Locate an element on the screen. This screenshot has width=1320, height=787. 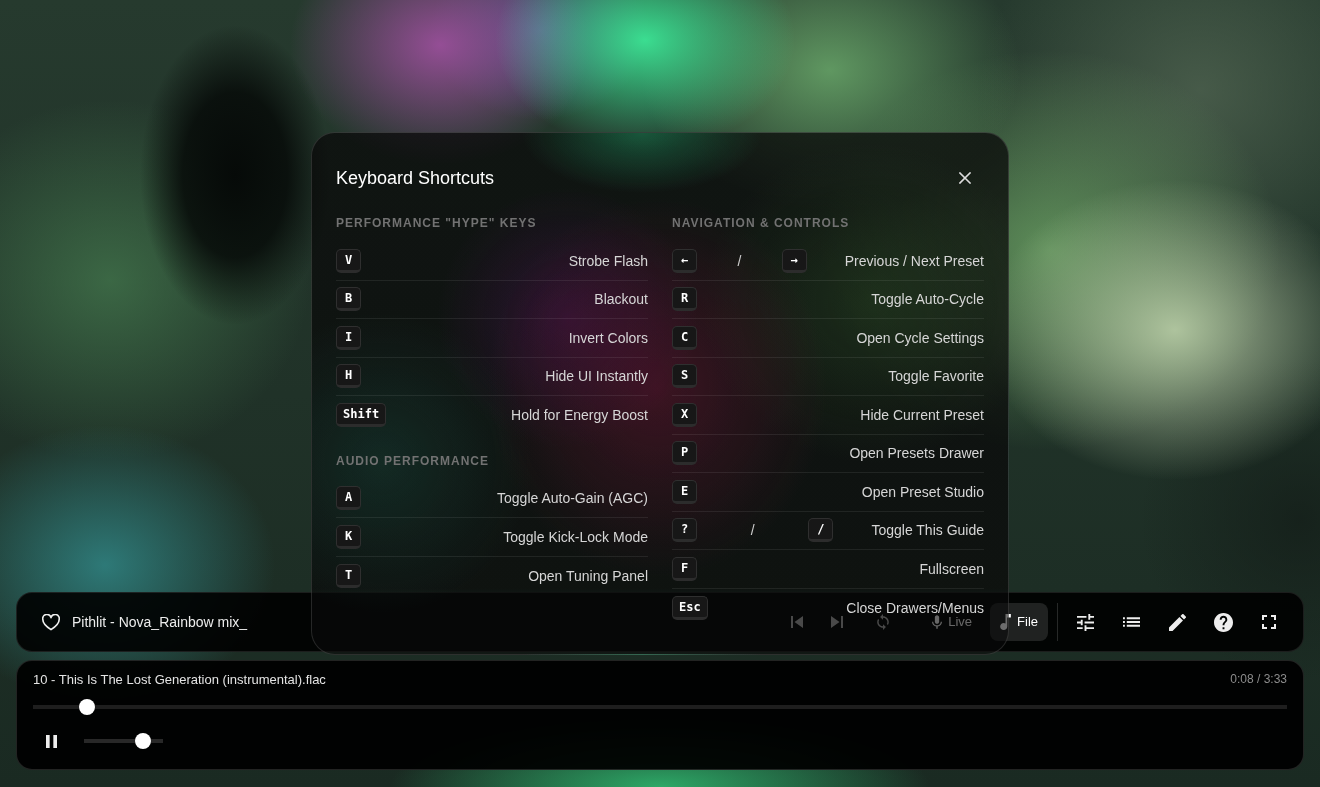
sliders-icon is located at coordinates (1085, 622).